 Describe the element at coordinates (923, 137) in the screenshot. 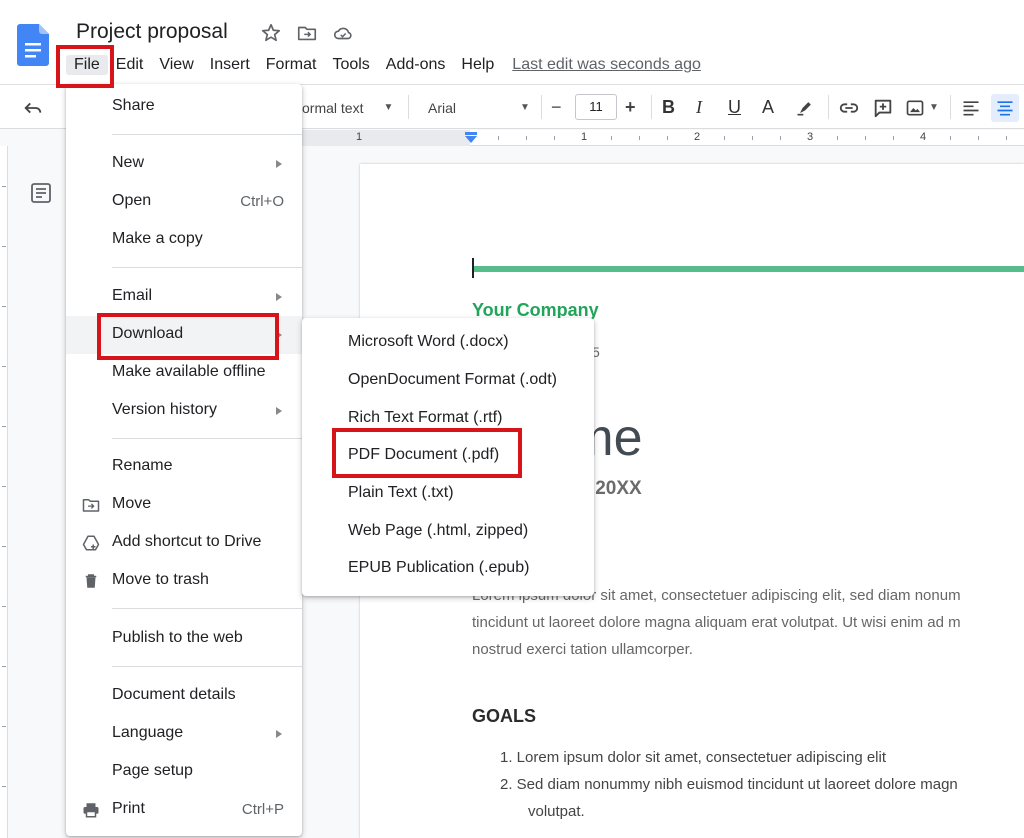

I see `ruler-number: 4` at that location.